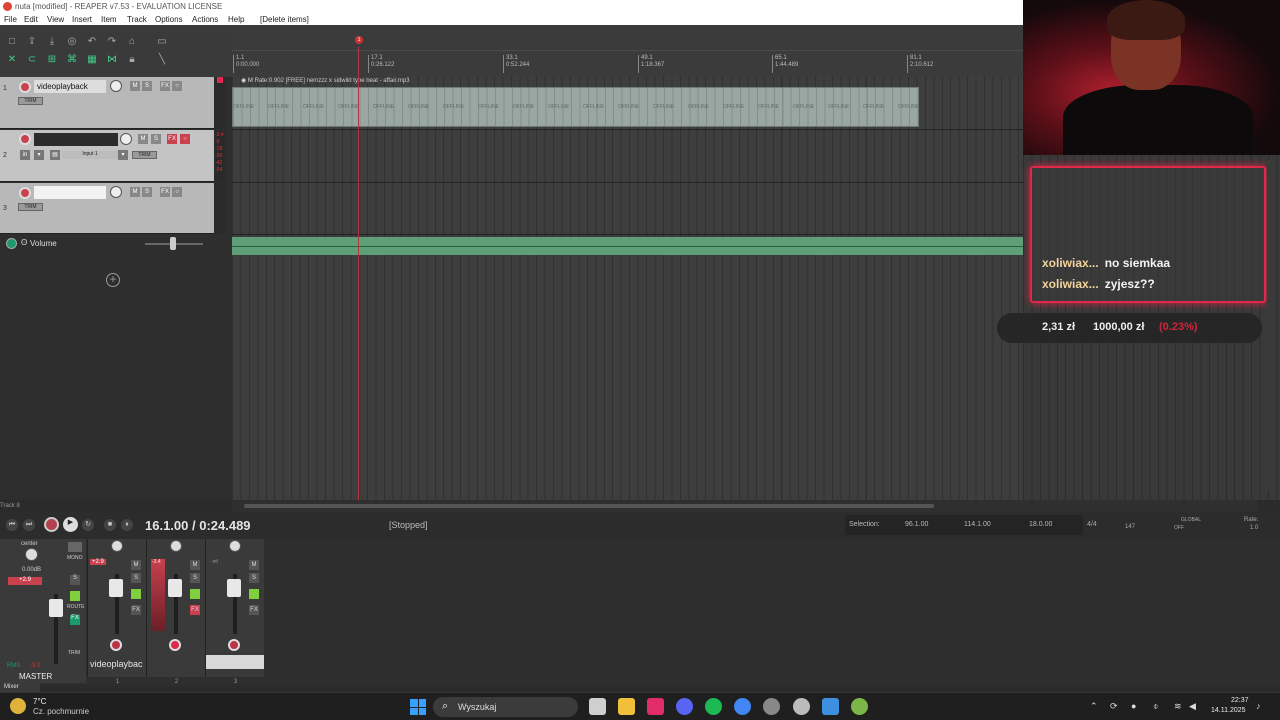 Image resolution: width=1280 pixels, height=720 pixels. I want to click on horizontal-scrollbar, so click(744, 506).